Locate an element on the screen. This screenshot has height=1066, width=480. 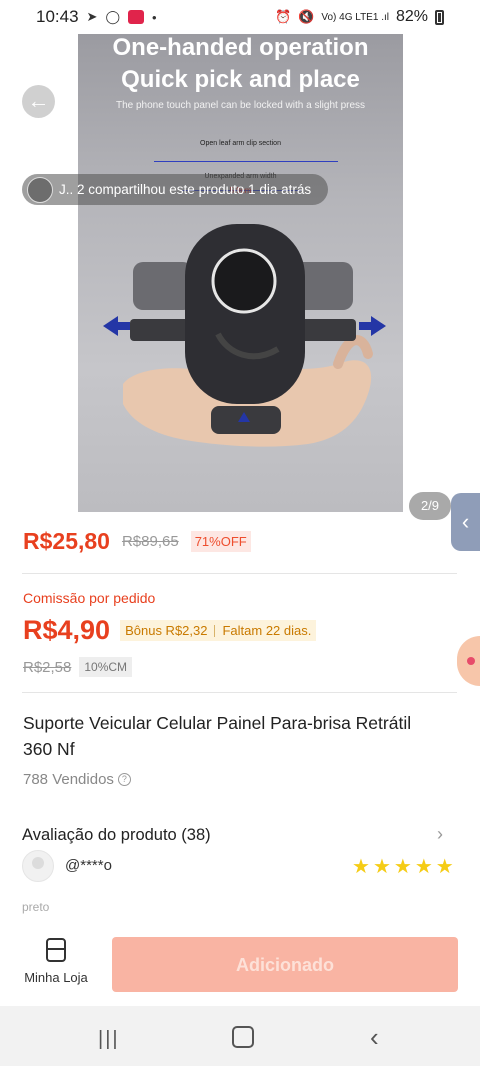
sold-count: 788 Vendidos ? is located at coordinates (77, 779).